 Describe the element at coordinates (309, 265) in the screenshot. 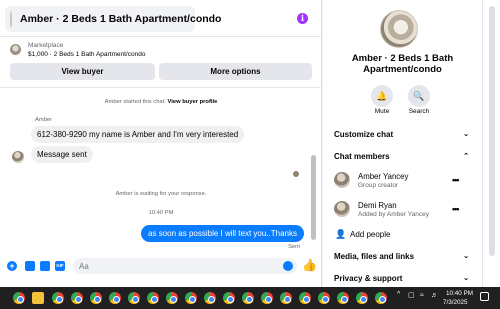

I see `thumbs-up-icon: 👍` at that location.